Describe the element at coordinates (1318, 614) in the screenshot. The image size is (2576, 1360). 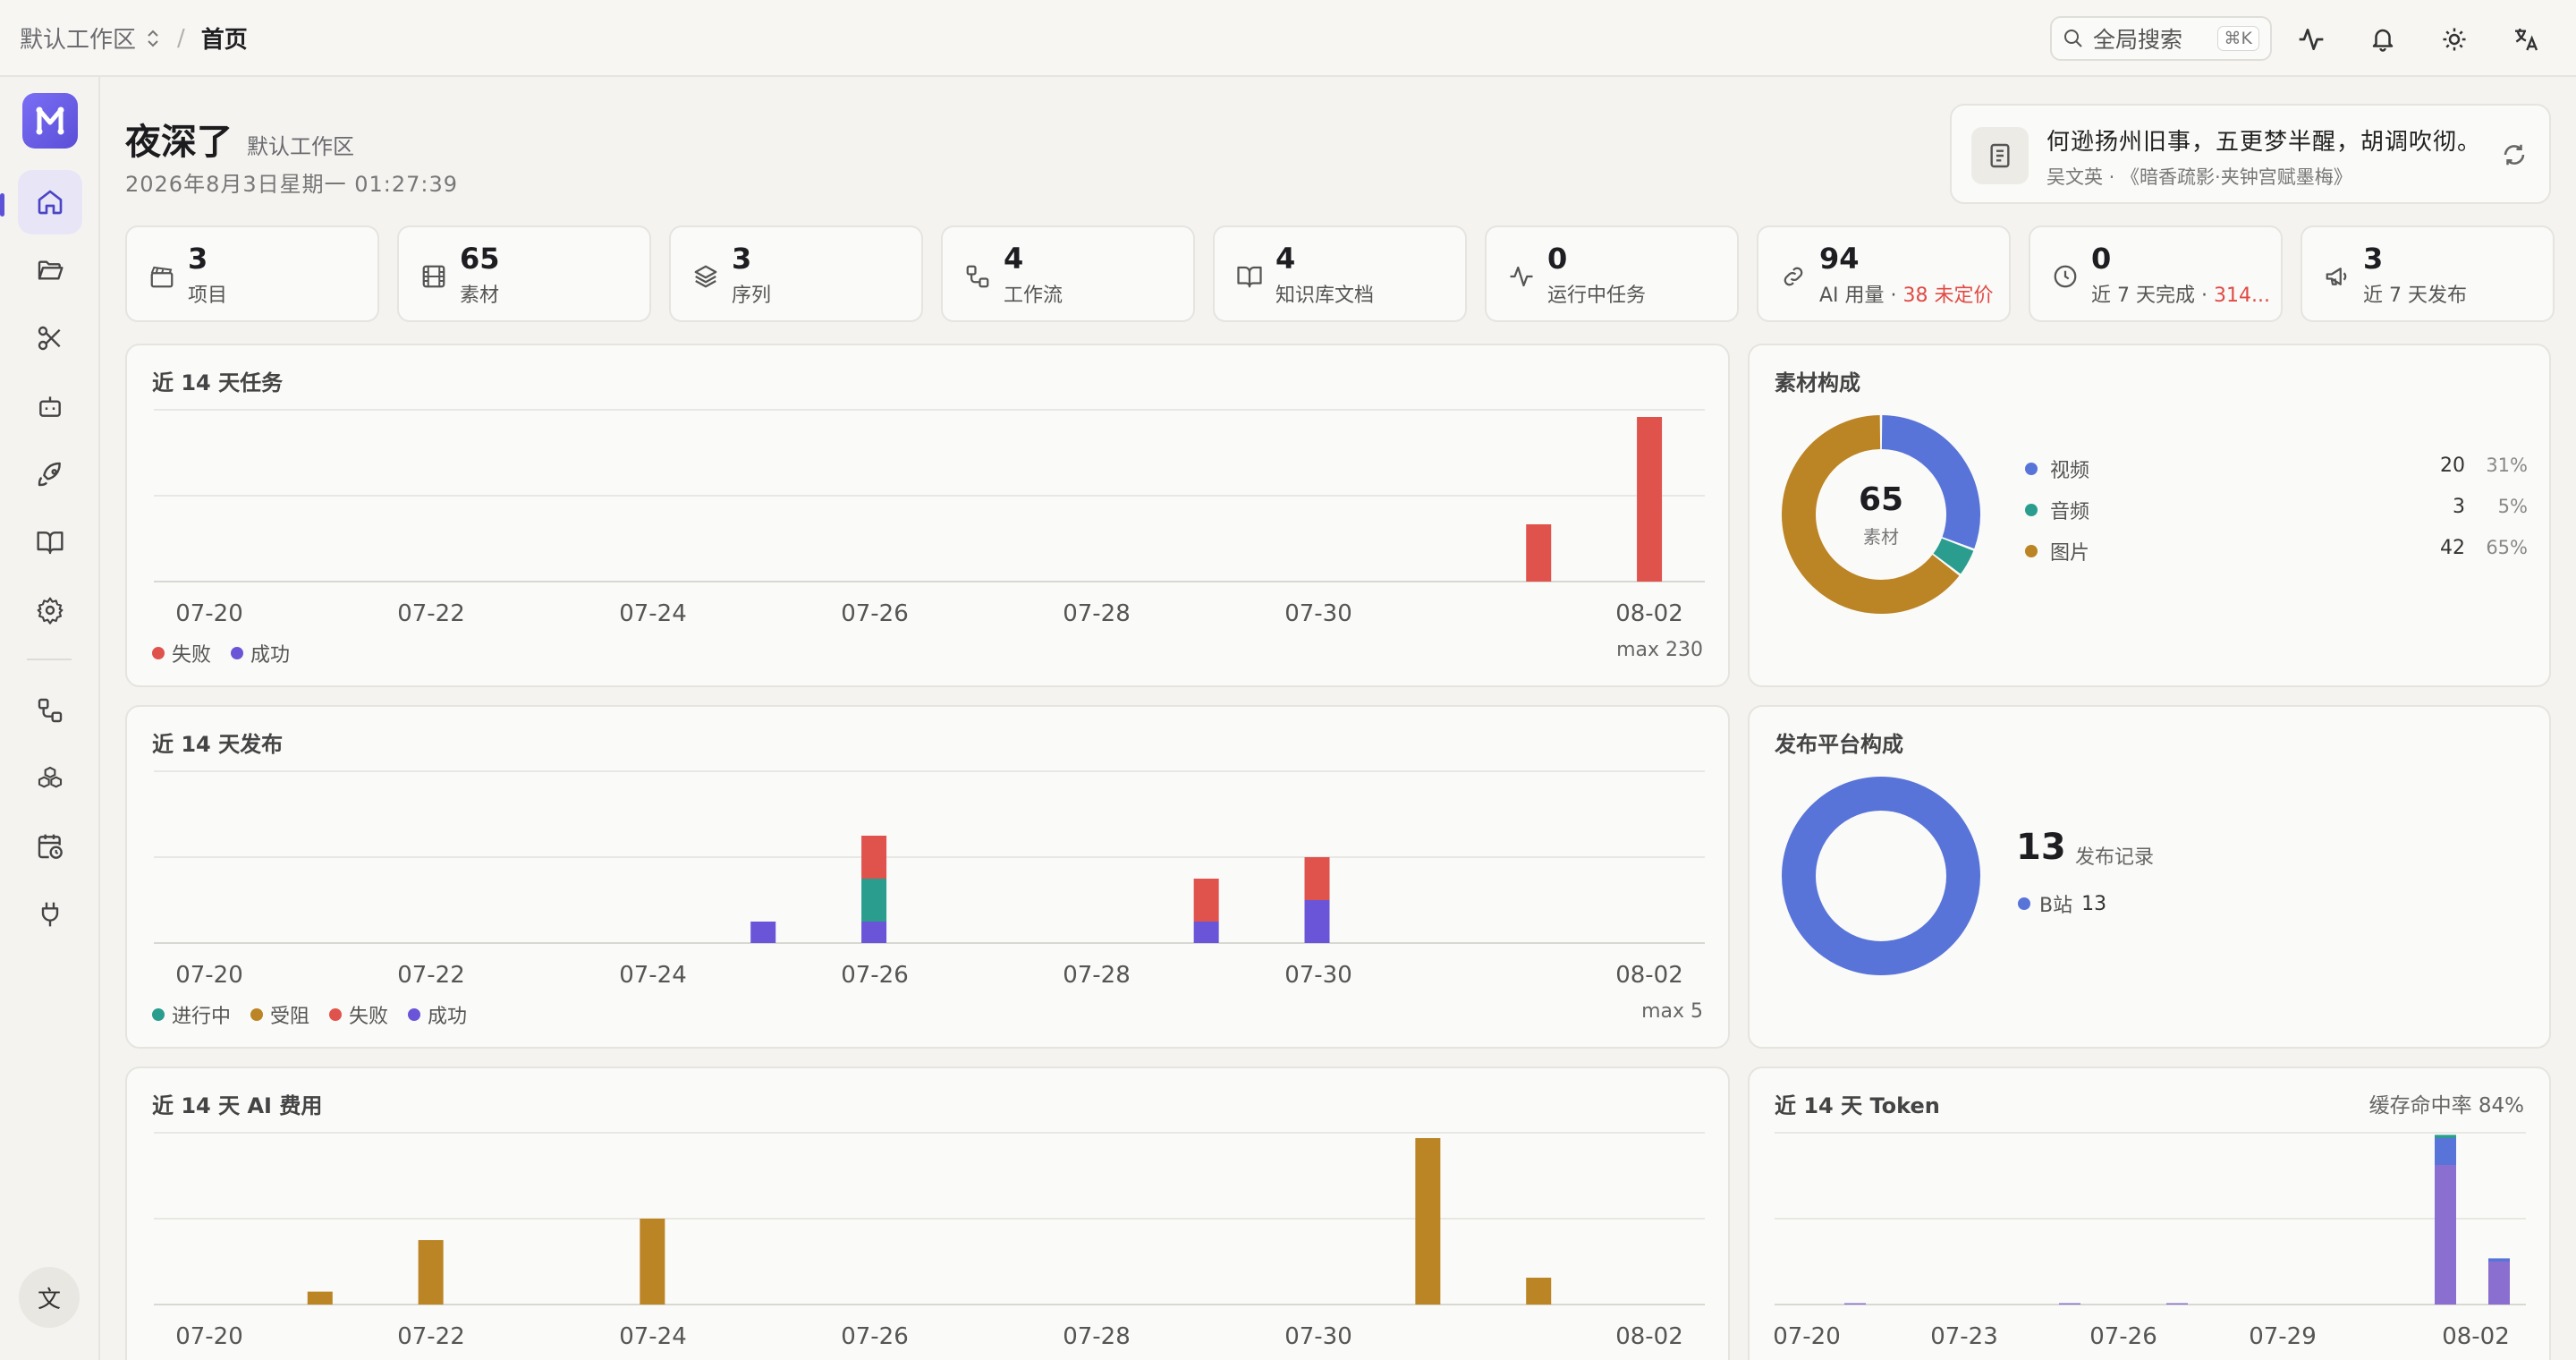
I see `x-tick-label: 07-30` at that location.